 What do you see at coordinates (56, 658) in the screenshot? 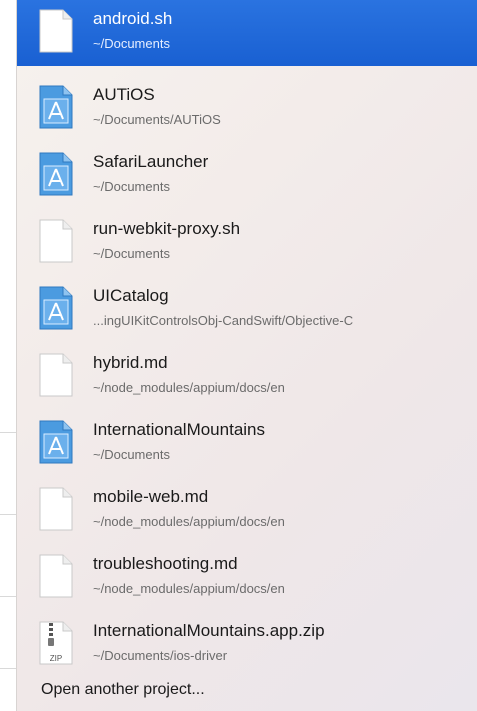
I see `svg-text: ZIP` at bounding box center [56, 658].